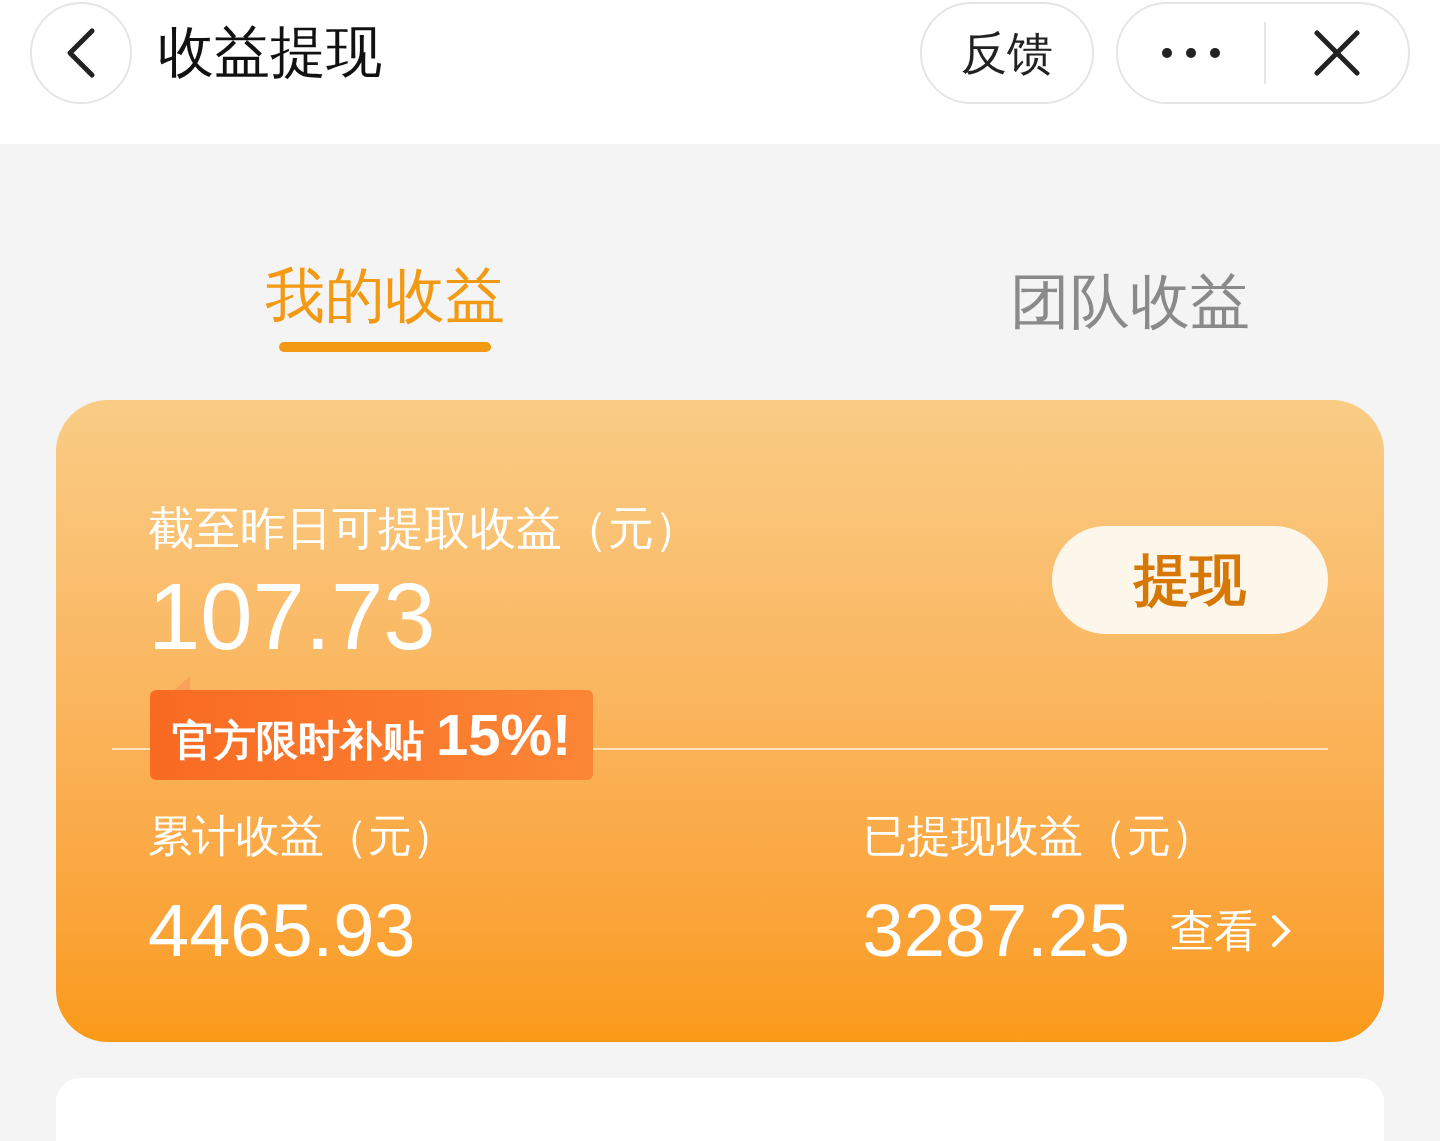  What do you see at coordinates (1080, 330) in the screenshot?
I see `tab: 团队收益` at bounding box center [1080, 330].